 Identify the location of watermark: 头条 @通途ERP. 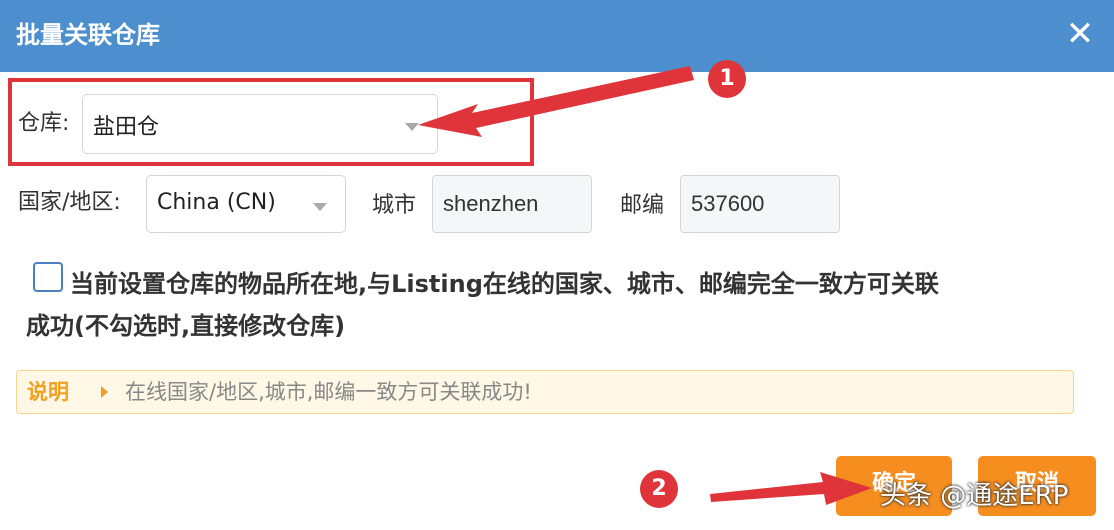
(974, 496).